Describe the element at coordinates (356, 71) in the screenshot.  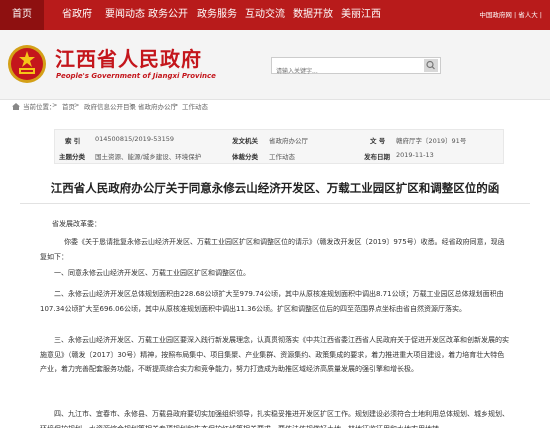
I see `search-input` at that location.